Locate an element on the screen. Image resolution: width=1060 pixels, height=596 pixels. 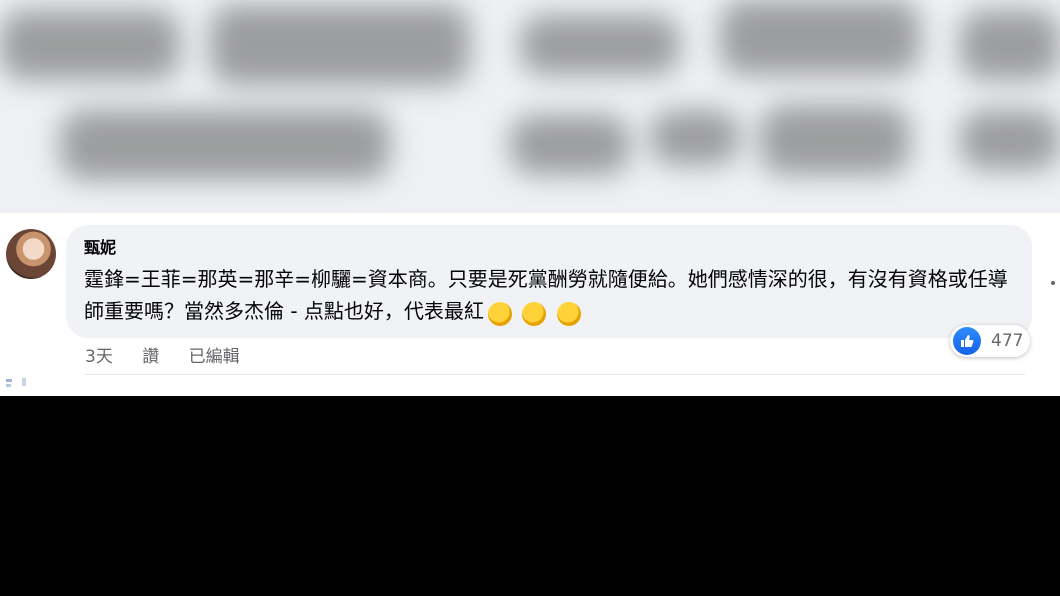
emoji-group is located at coordinates (536, 313).